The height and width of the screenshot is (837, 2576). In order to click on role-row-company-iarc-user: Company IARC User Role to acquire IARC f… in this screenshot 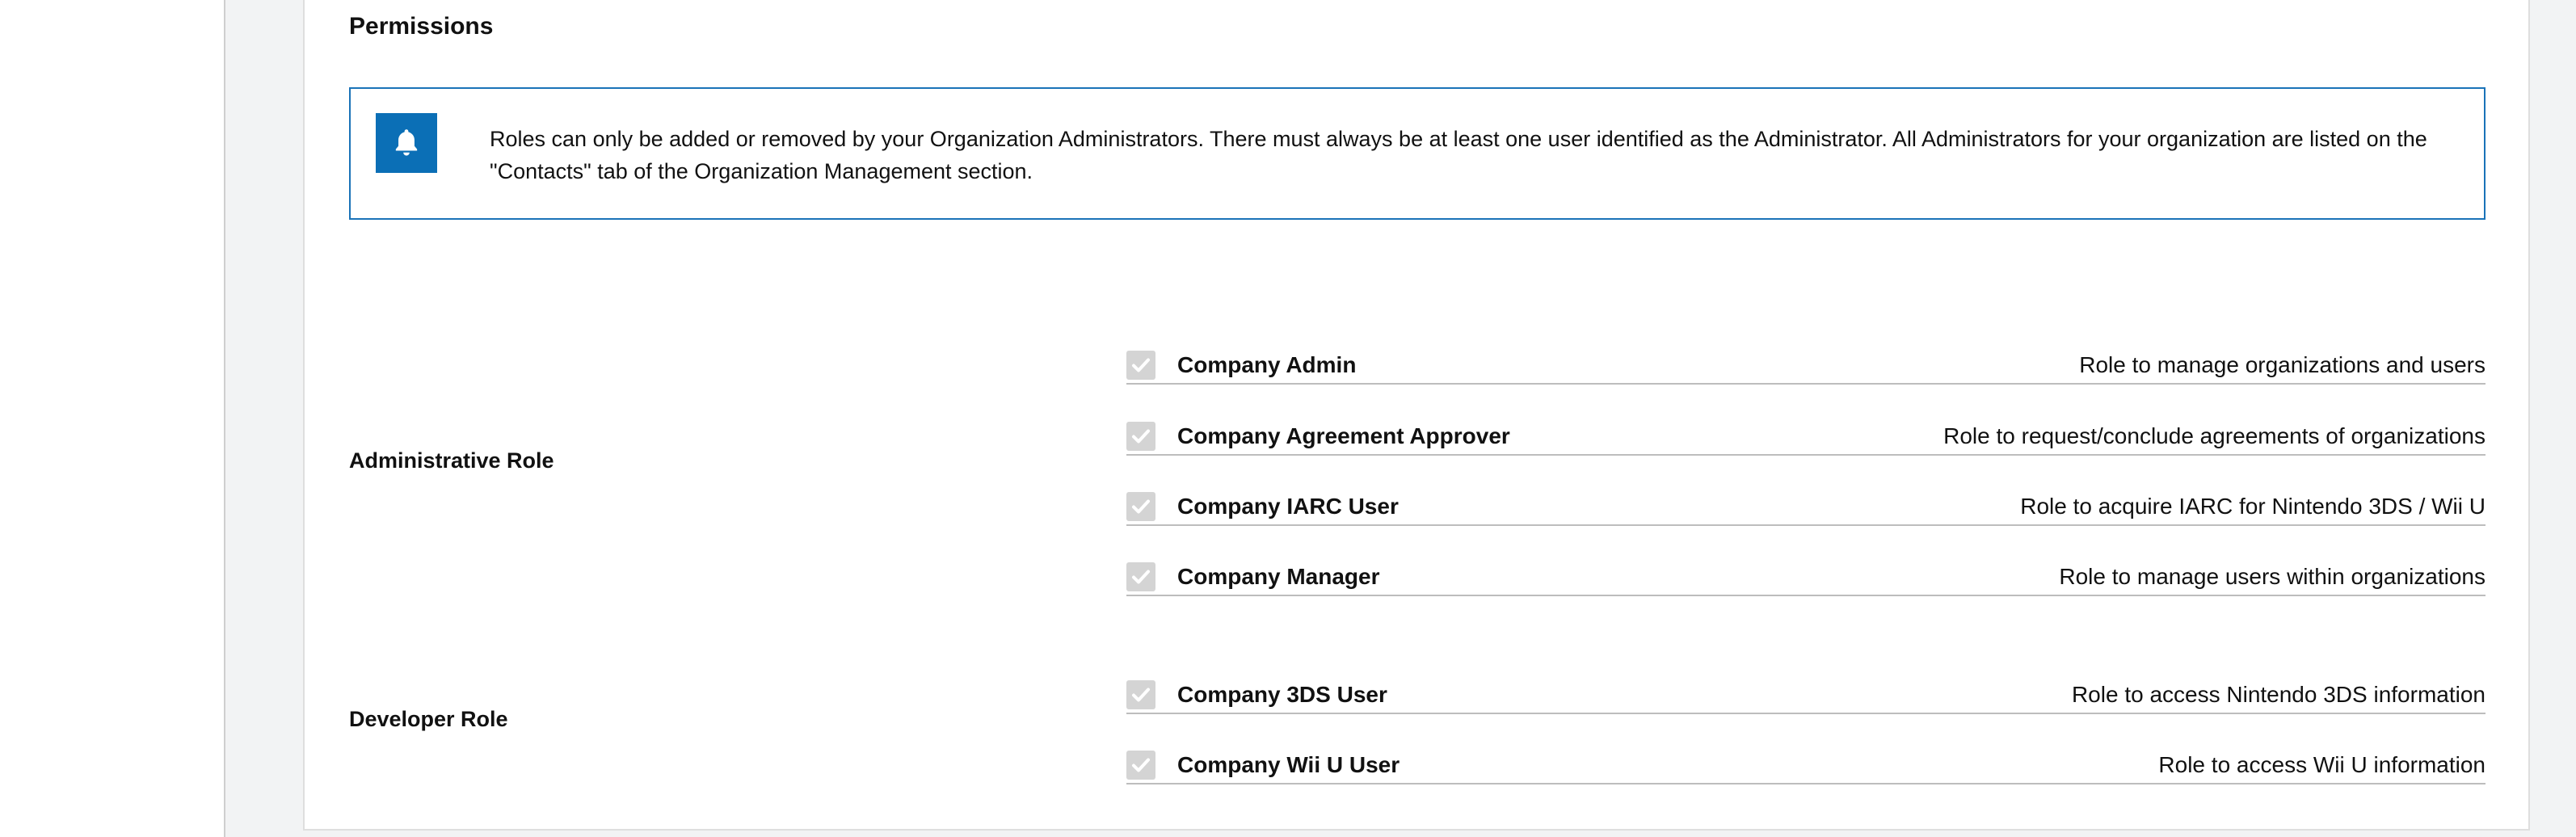, I will do `click(1806, 507)`.